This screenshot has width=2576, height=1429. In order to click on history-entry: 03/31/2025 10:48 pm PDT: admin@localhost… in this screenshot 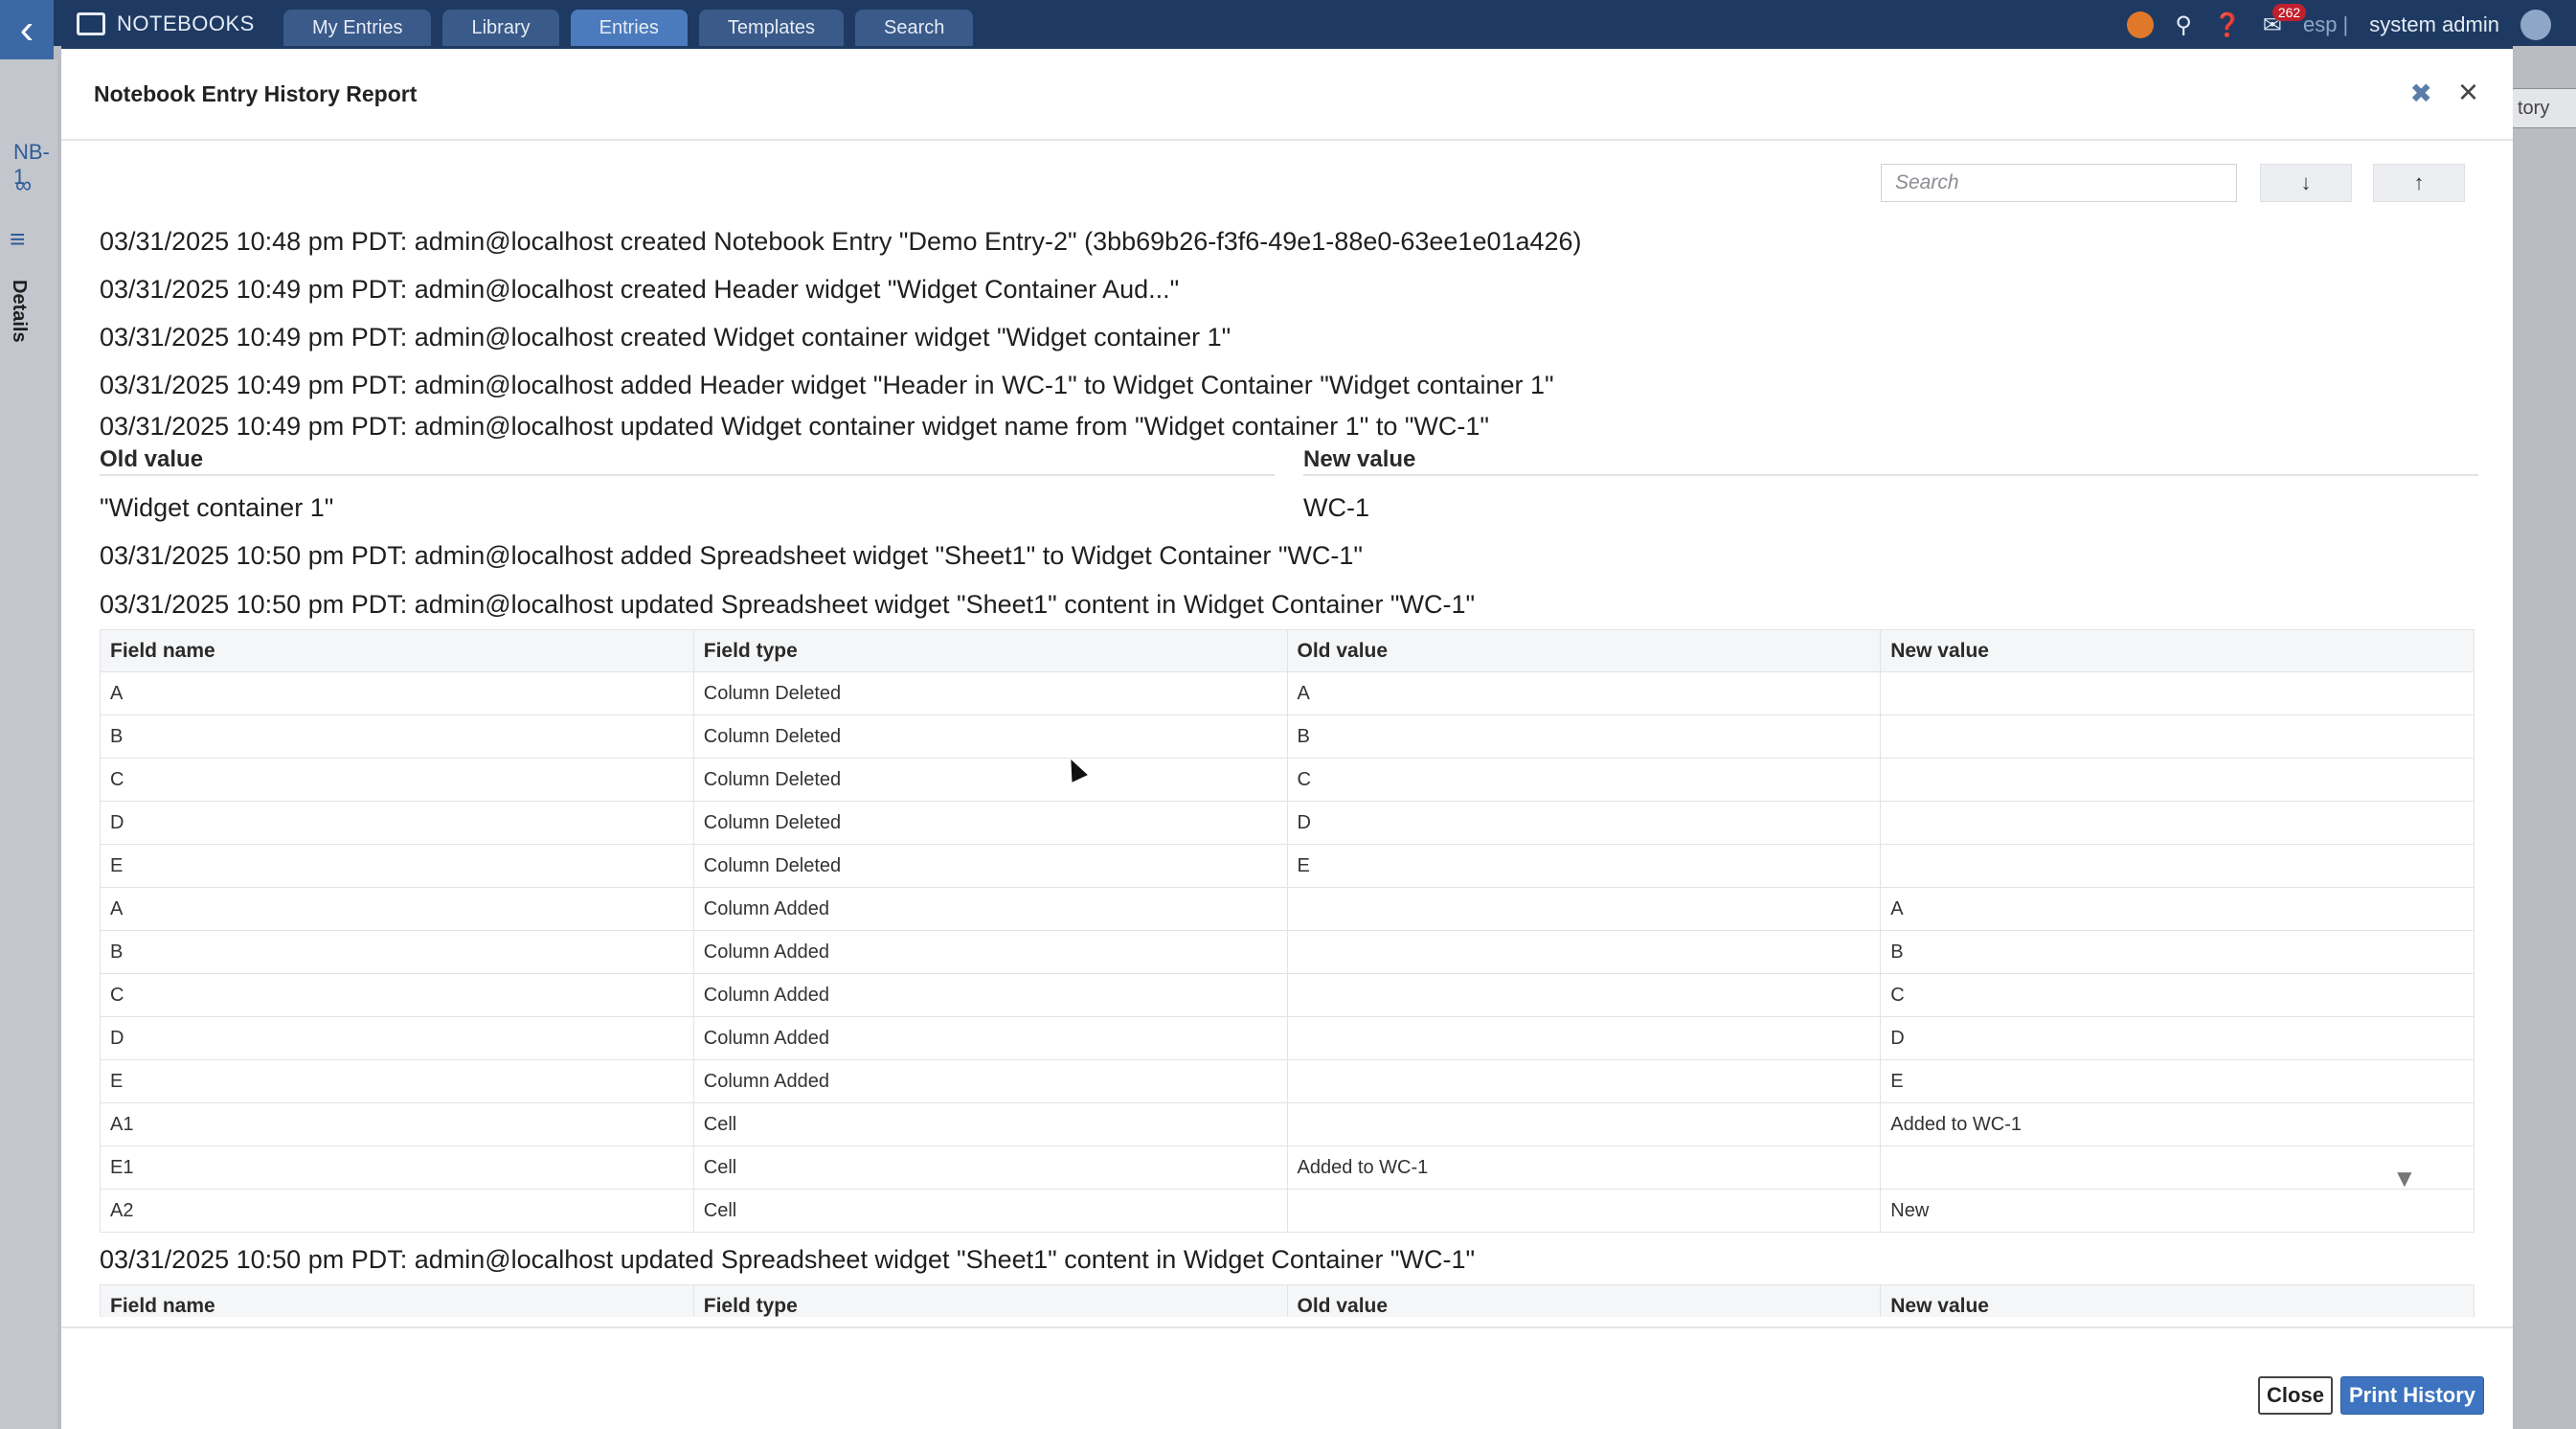, I will do `click(841, 241)`.